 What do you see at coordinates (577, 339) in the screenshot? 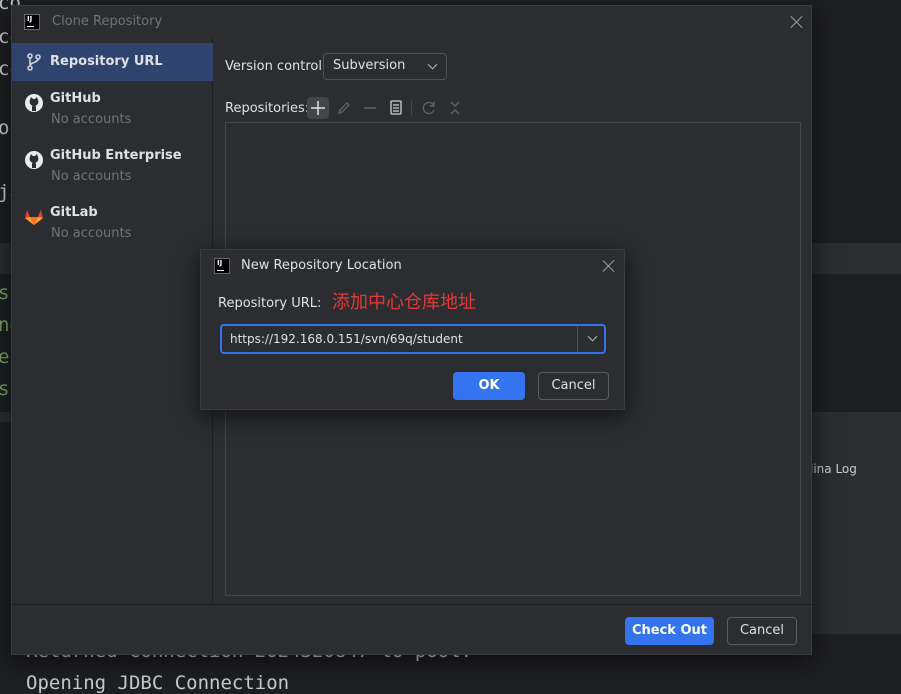
I see `combo-separator` at bounding box center [577, 339].